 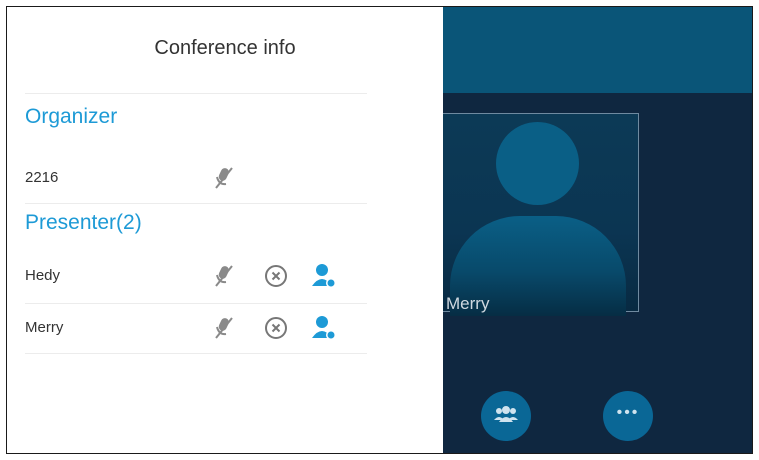 I want to click on presenter-heading: Presenter(2), so click(x=83, y=222).